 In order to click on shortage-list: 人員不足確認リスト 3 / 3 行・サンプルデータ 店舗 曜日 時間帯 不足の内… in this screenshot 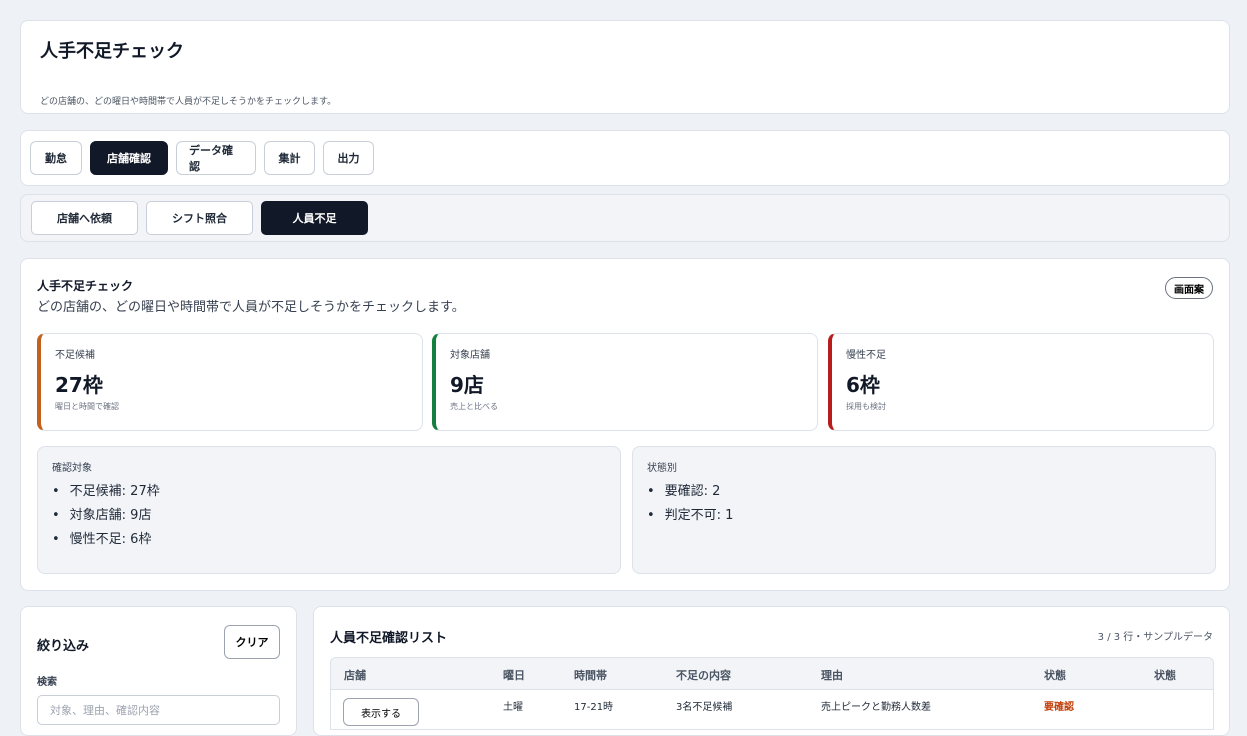, I will do `click(771, 671)`.